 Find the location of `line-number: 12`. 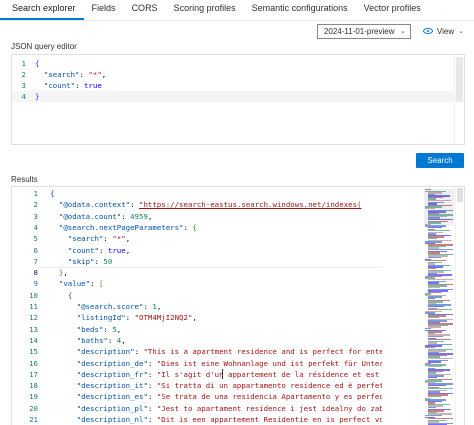

line-number: 12 is located at coordinates (33, 318).